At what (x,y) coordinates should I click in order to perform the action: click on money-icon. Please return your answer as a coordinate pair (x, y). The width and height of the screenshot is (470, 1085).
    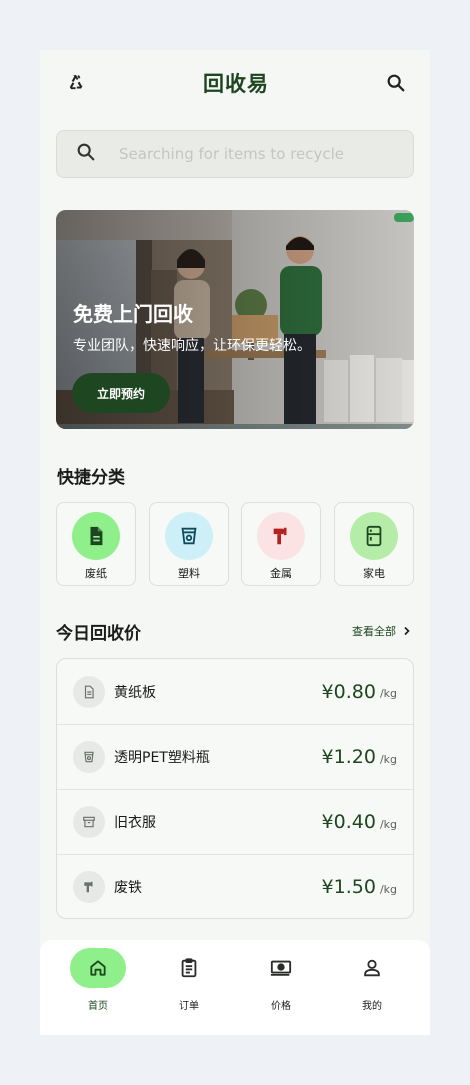
    Looking at the image, I should click on (281, 968).